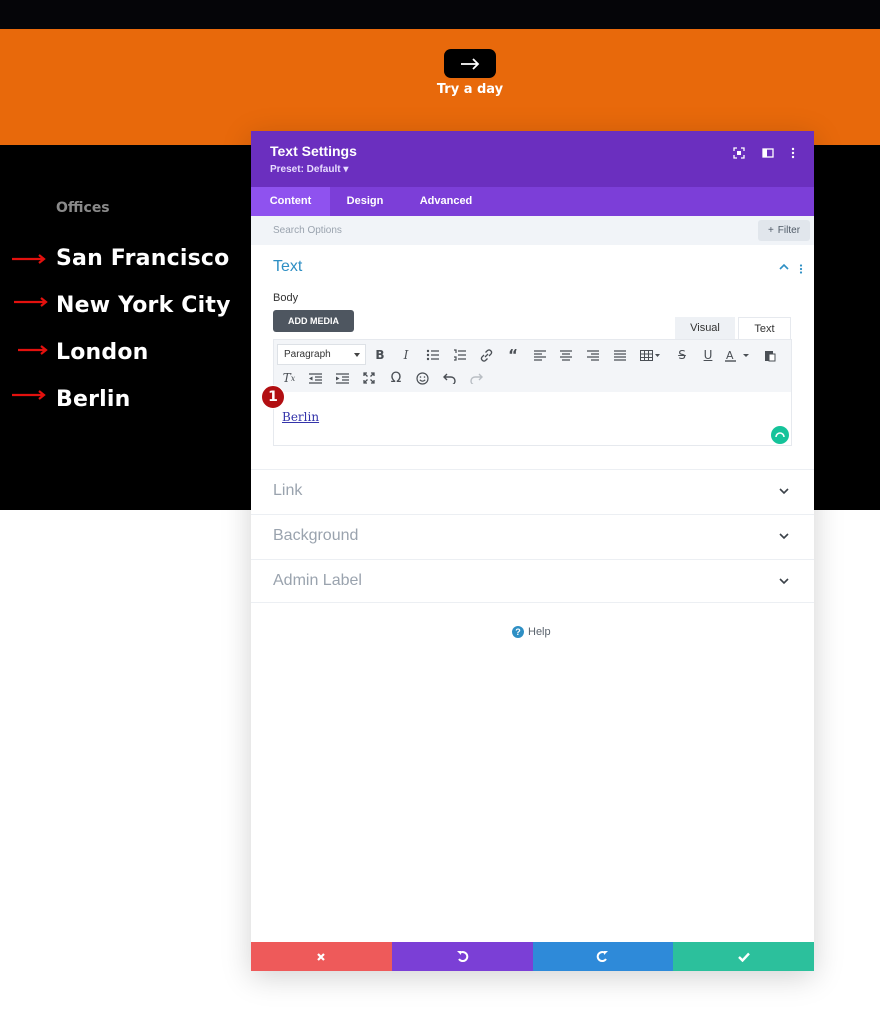 The width and height of the screenshot is (880, 1031). I want to click on step-number-badge: 1, so click(273, 397).